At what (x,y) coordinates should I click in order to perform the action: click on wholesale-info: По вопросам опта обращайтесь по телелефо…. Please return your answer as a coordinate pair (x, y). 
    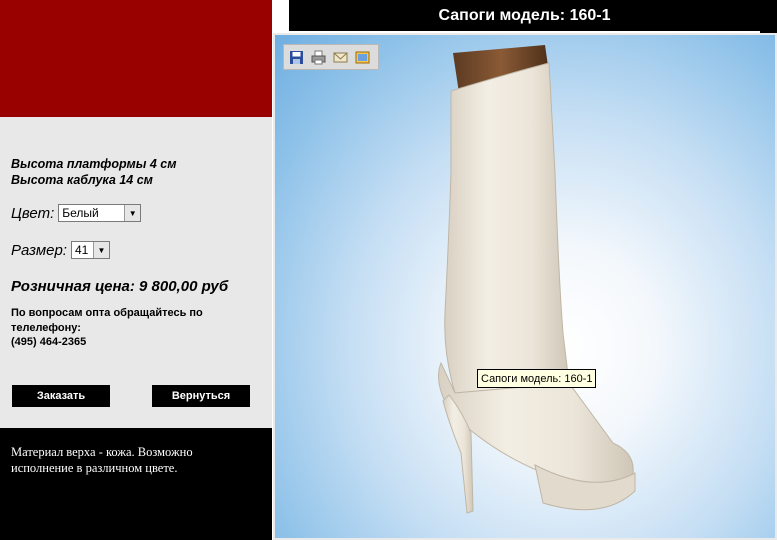
    Looking at the image, I should click on (131, 328).